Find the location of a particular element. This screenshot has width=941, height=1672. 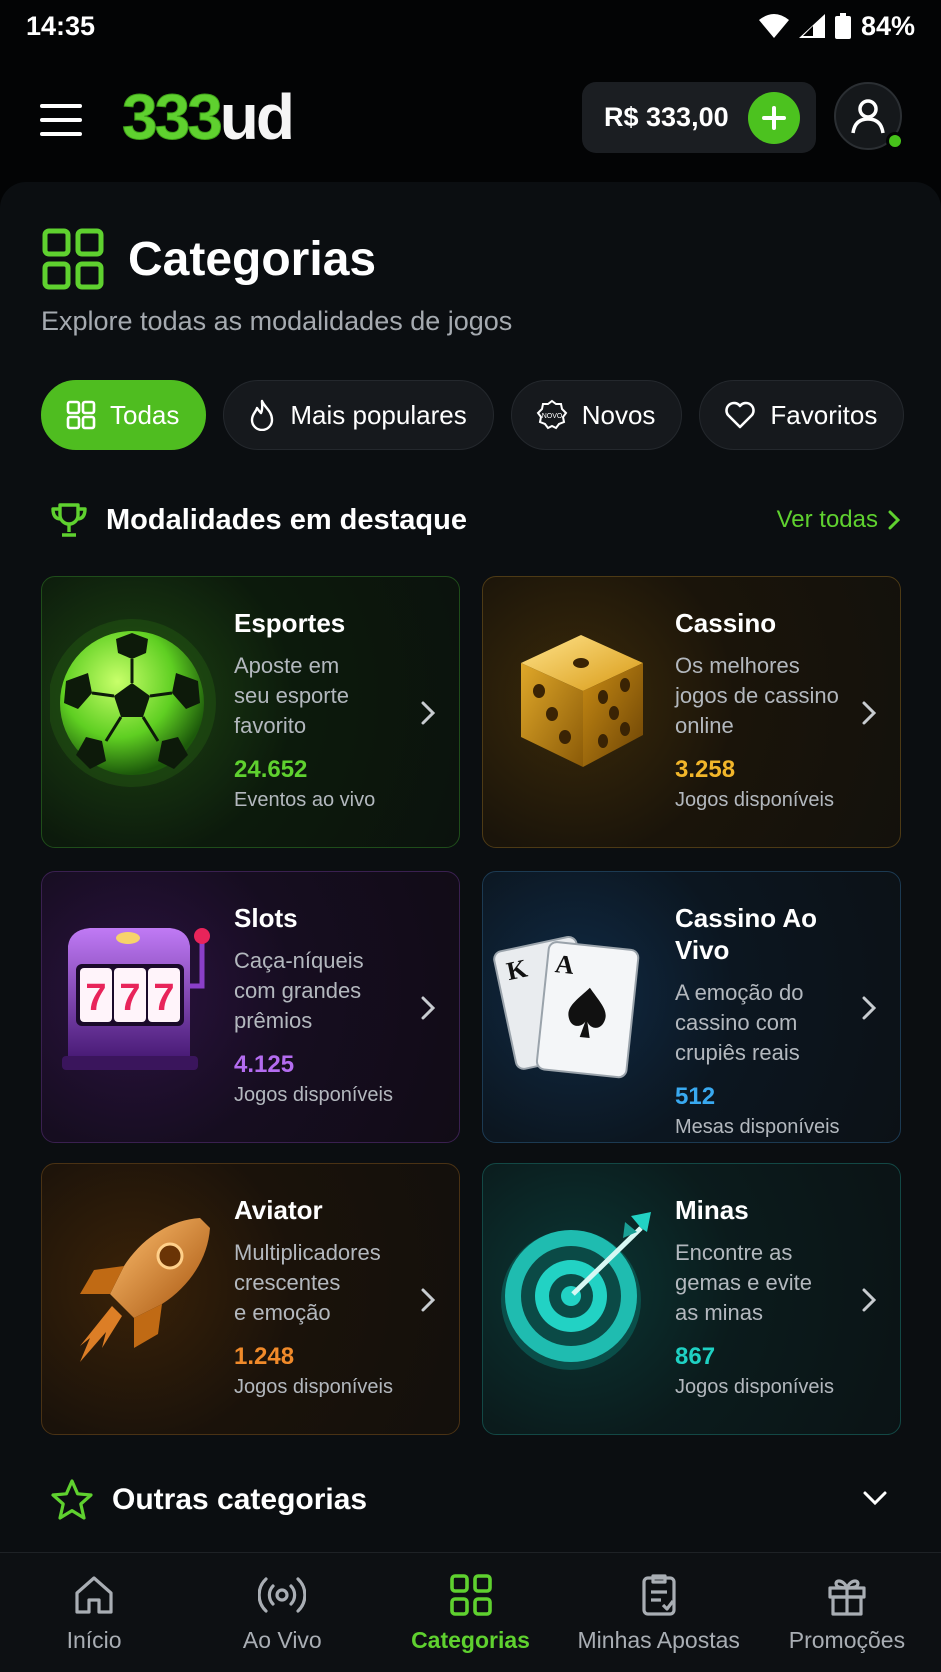

card-description: Os melhores jogos de cassino online is located at coordinates (757, 695).